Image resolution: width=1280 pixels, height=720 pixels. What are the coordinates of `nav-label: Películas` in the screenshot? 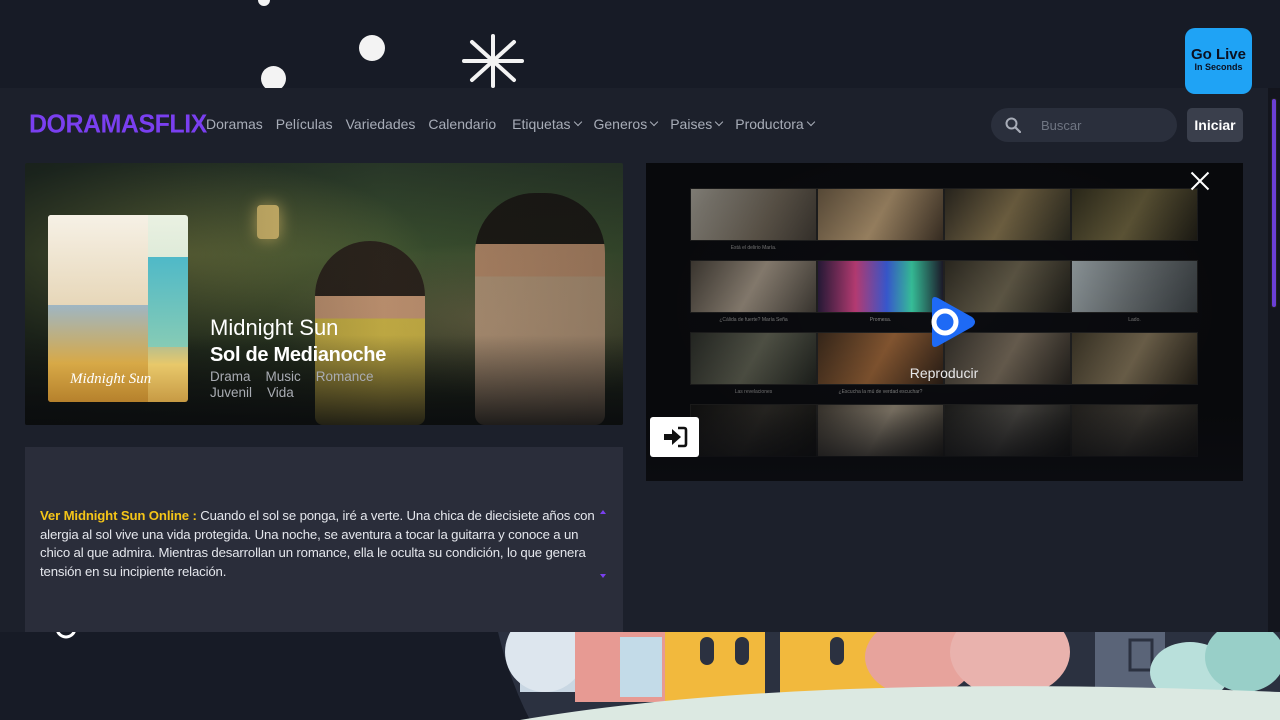 It's located at (304, 124).